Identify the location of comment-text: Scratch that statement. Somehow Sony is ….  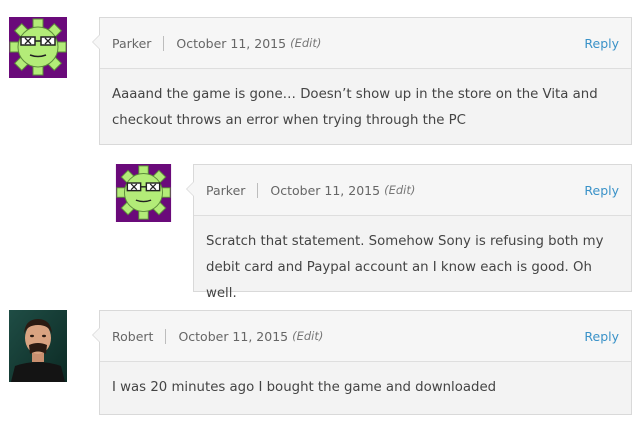
(405, 267).